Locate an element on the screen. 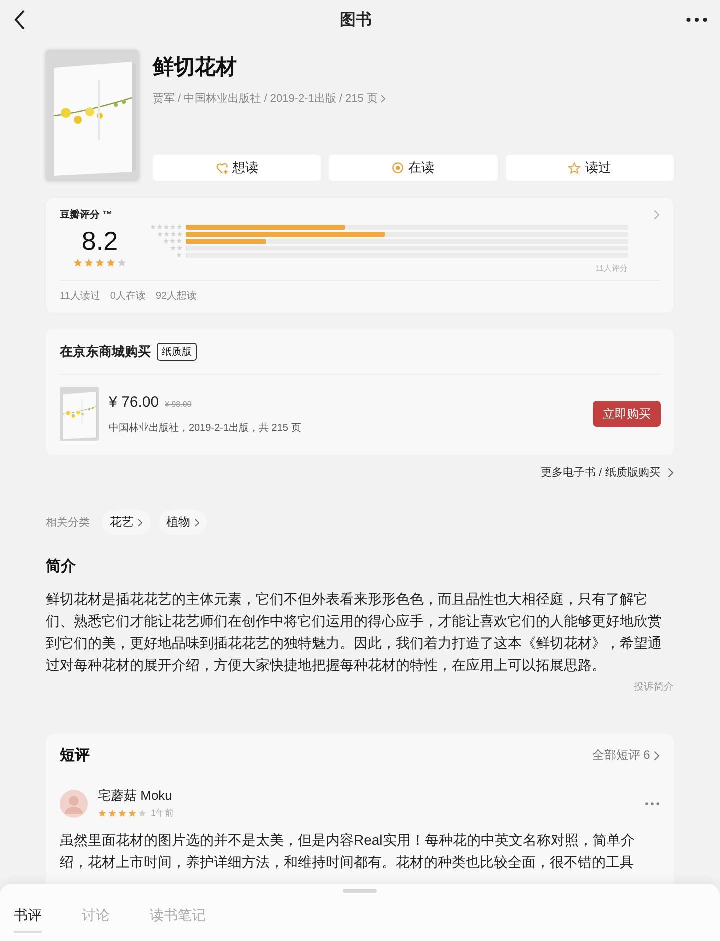 The image size is (720, 941). category-chip: 植物 is located at coordinates (183, 522).